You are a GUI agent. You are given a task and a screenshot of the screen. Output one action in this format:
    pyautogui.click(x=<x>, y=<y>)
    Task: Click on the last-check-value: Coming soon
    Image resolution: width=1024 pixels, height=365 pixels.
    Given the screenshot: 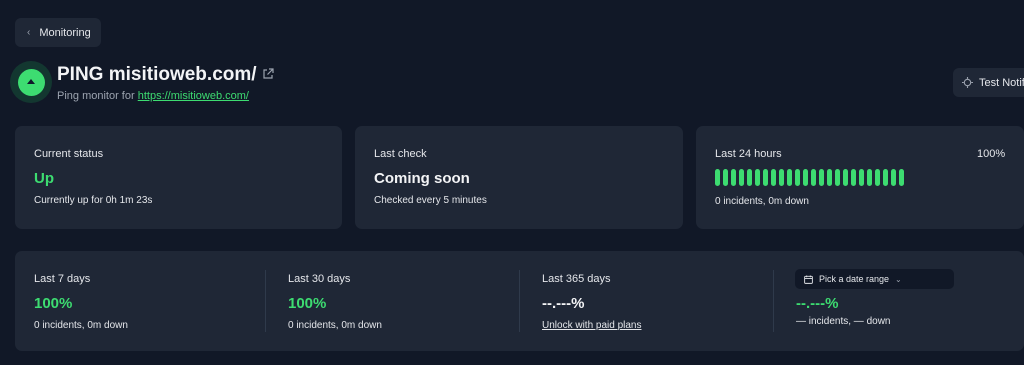 What is the action you would take?
    pyautogui.click(x=422, y=178)
    